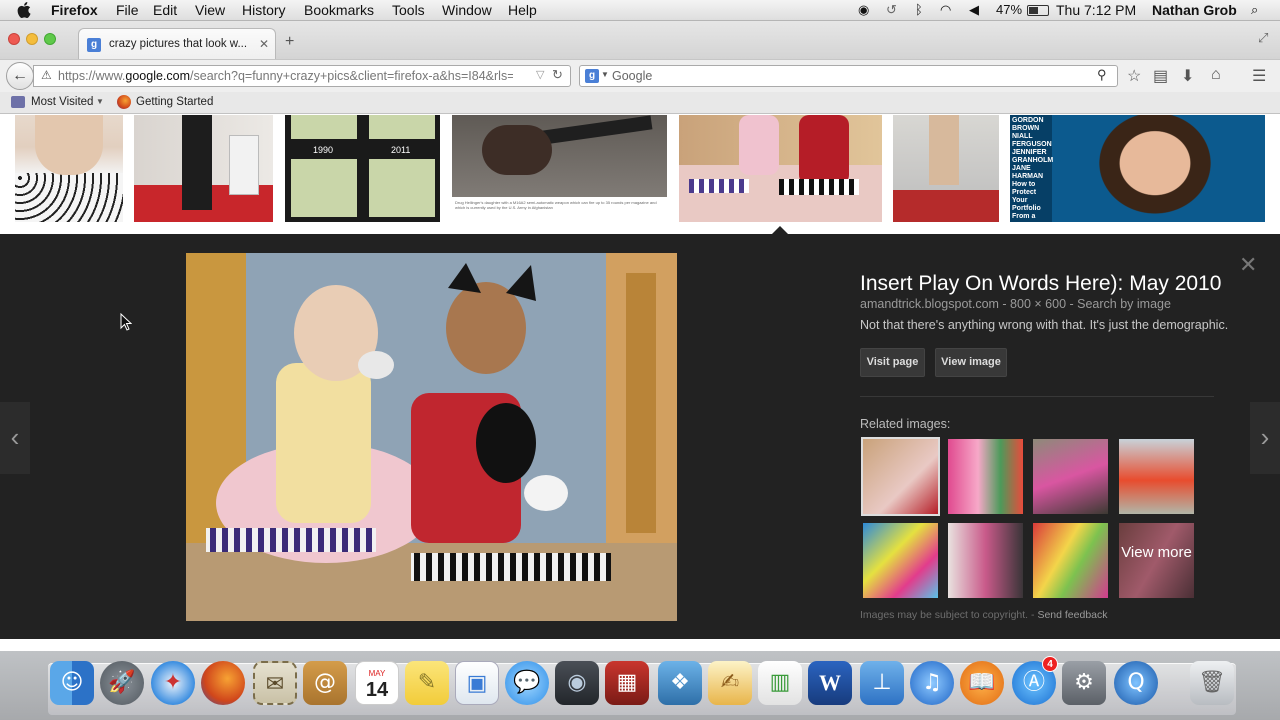 Image resolution: width=1280 pixels, height=720 pixels. What do you see at coordinates (362, 168) in the screenshot?
I see `image-thumbnail: 1990 2011` at bounding box center [362, 168].